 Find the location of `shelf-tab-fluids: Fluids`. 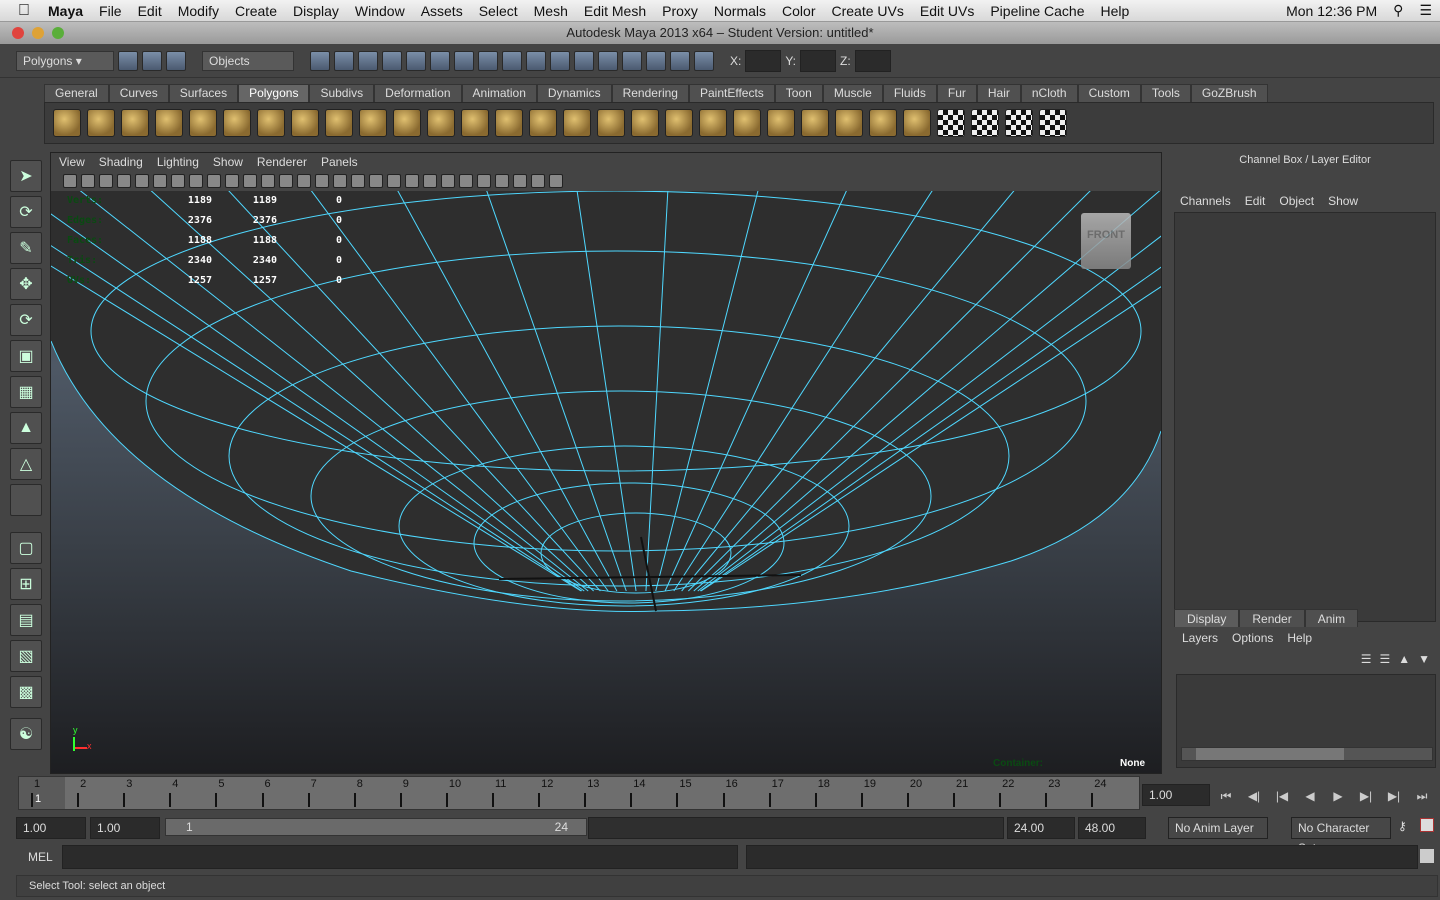

shelf-tab-fluids: Fluids is located at coordinates (909, 93).